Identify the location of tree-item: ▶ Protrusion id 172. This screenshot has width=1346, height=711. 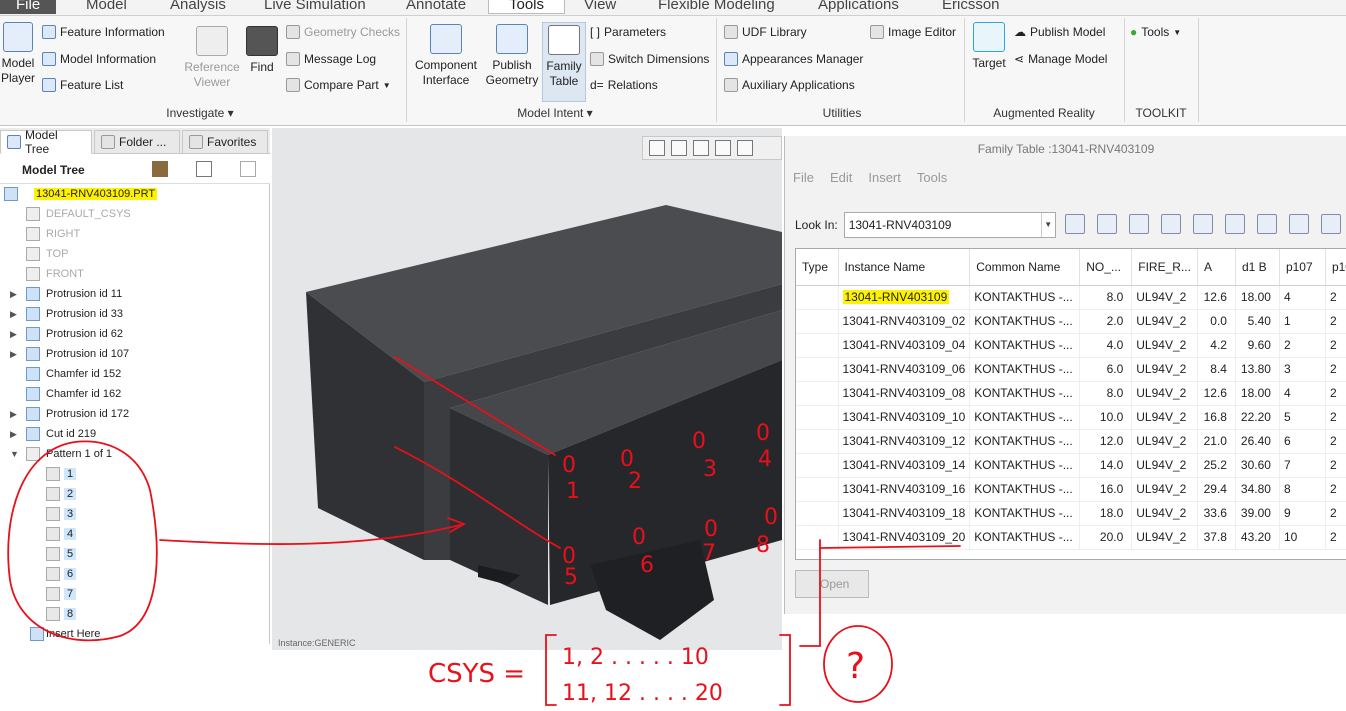
(134, 414).